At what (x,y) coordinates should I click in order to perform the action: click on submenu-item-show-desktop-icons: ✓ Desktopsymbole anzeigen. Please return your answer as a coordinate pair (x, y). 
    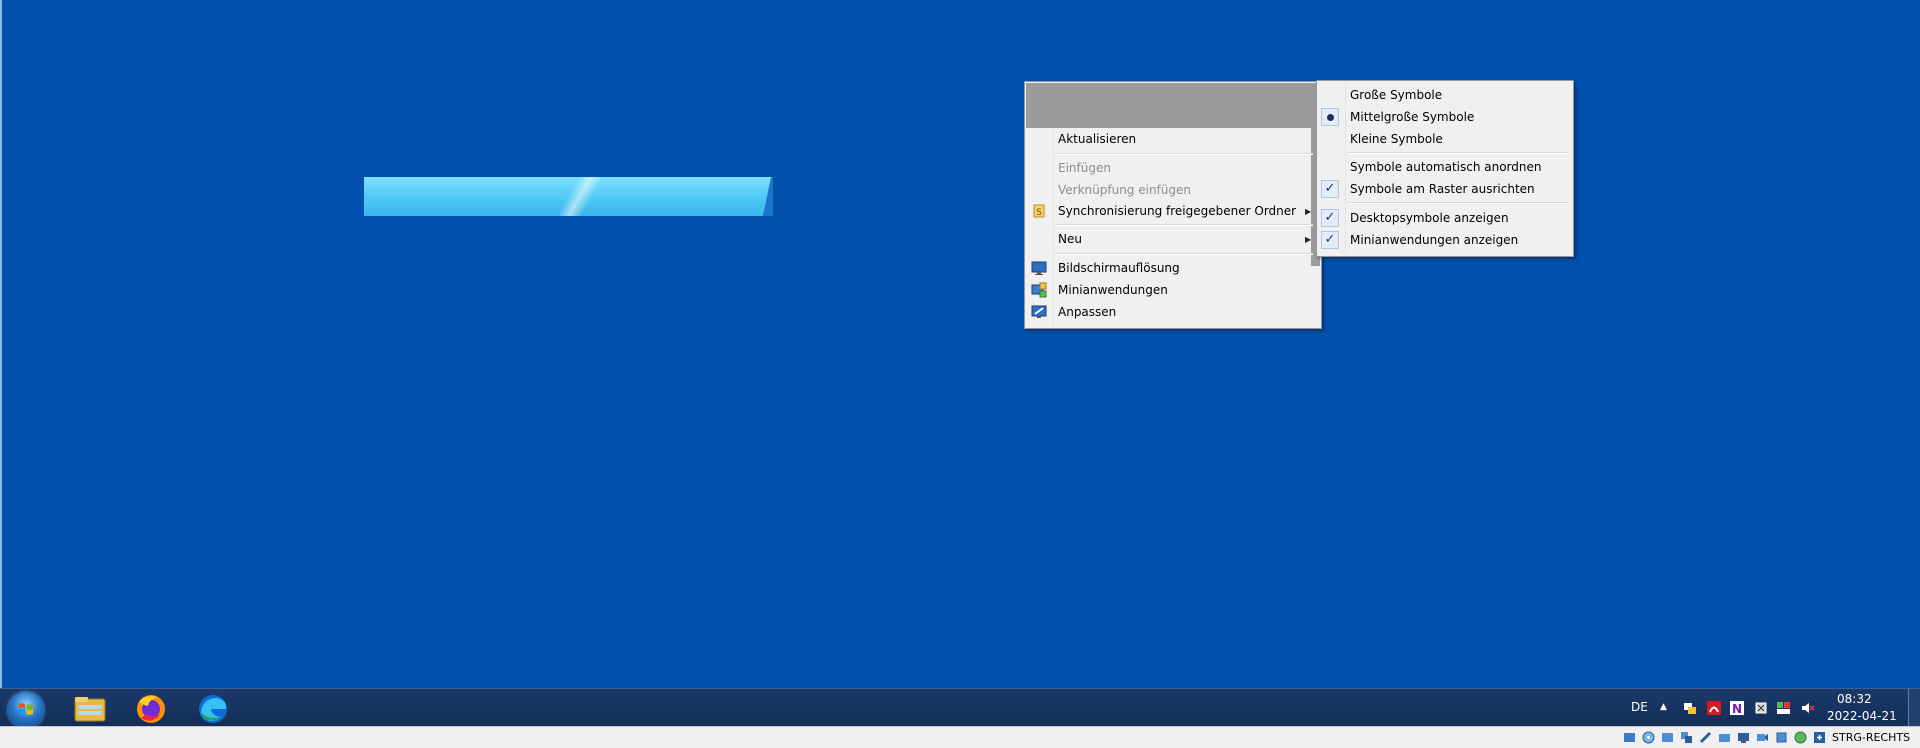
    Looking at the image, I should click on (1444, 218).